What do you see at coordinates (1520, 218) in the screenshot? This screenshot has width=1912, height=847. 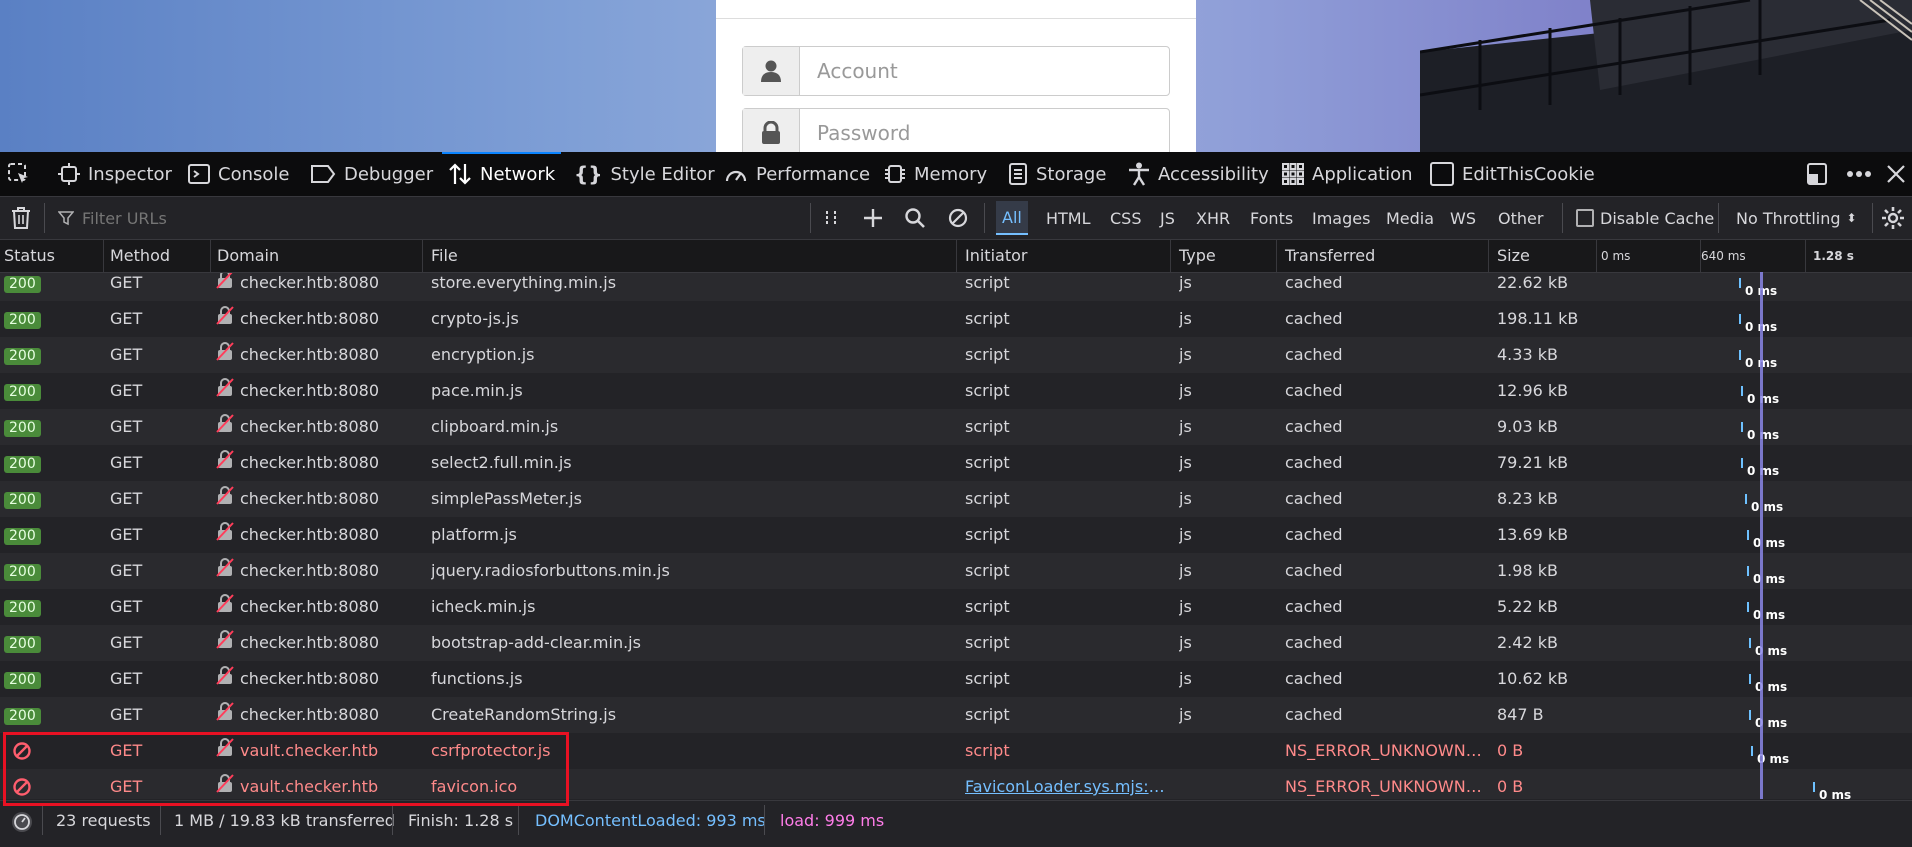 I see `filter-other: Other` at bounding box center [1520, 218].